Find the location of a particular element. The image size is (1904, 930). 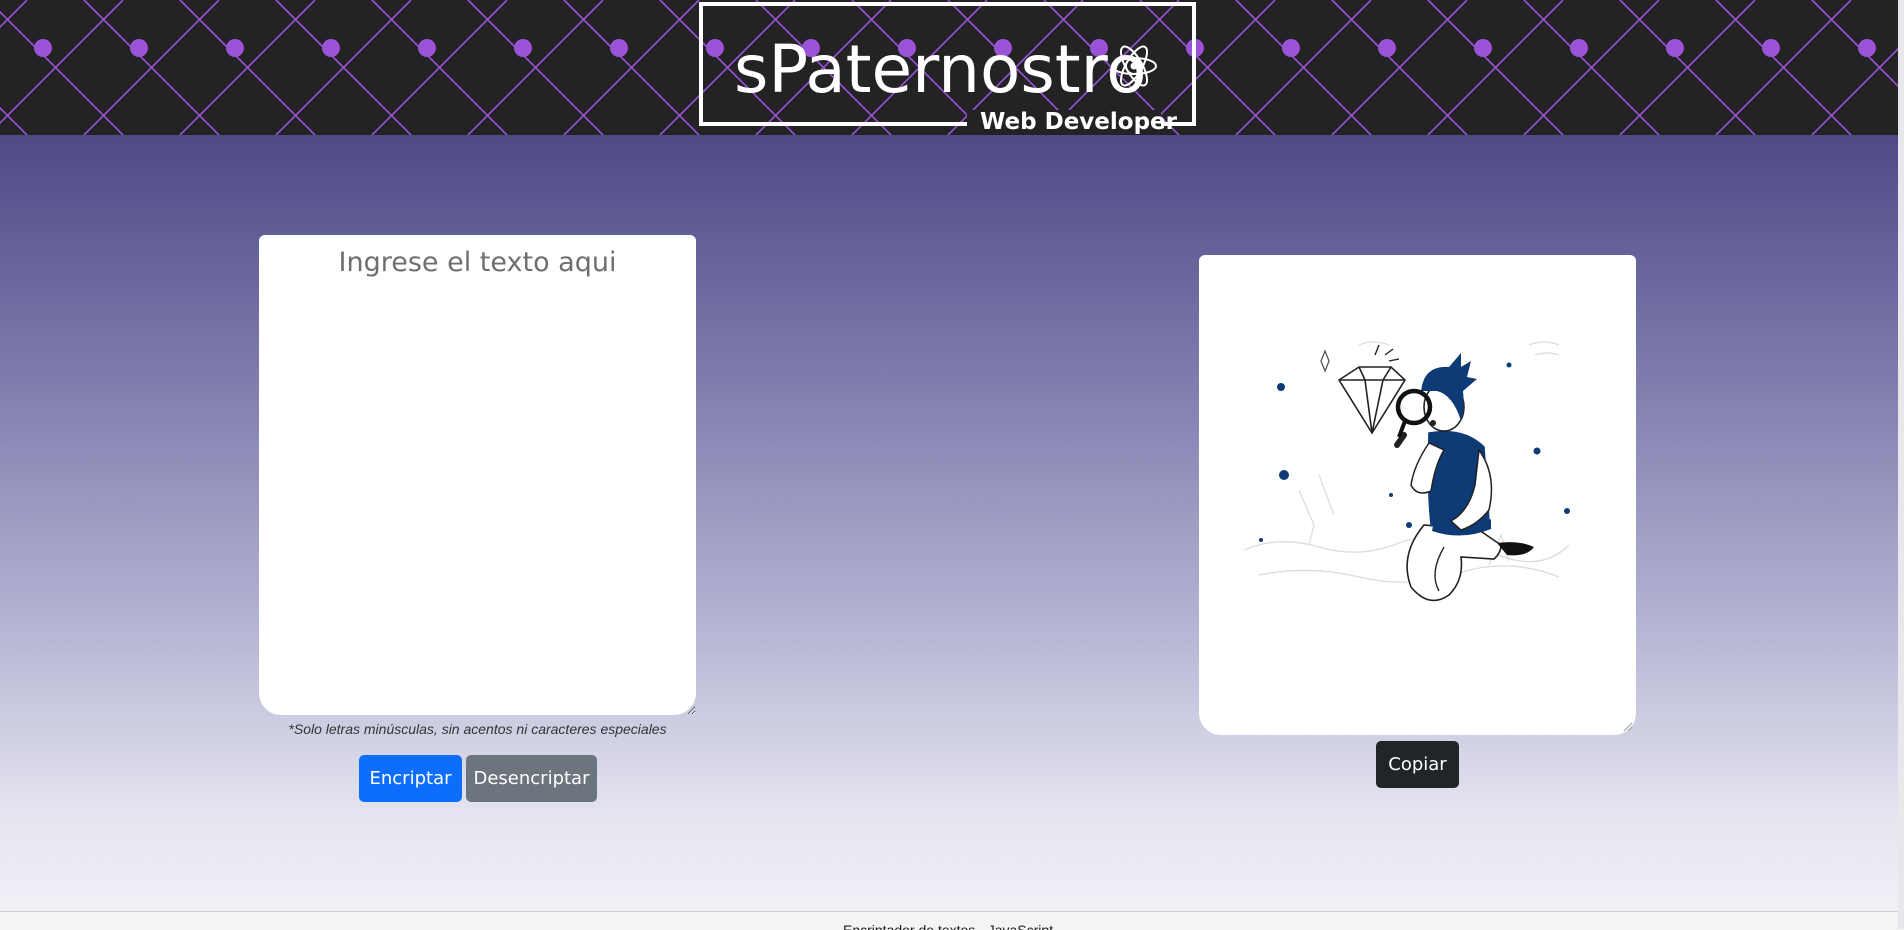

site-header: sPaternostro Web Developer is located at coordinates (952, 67).